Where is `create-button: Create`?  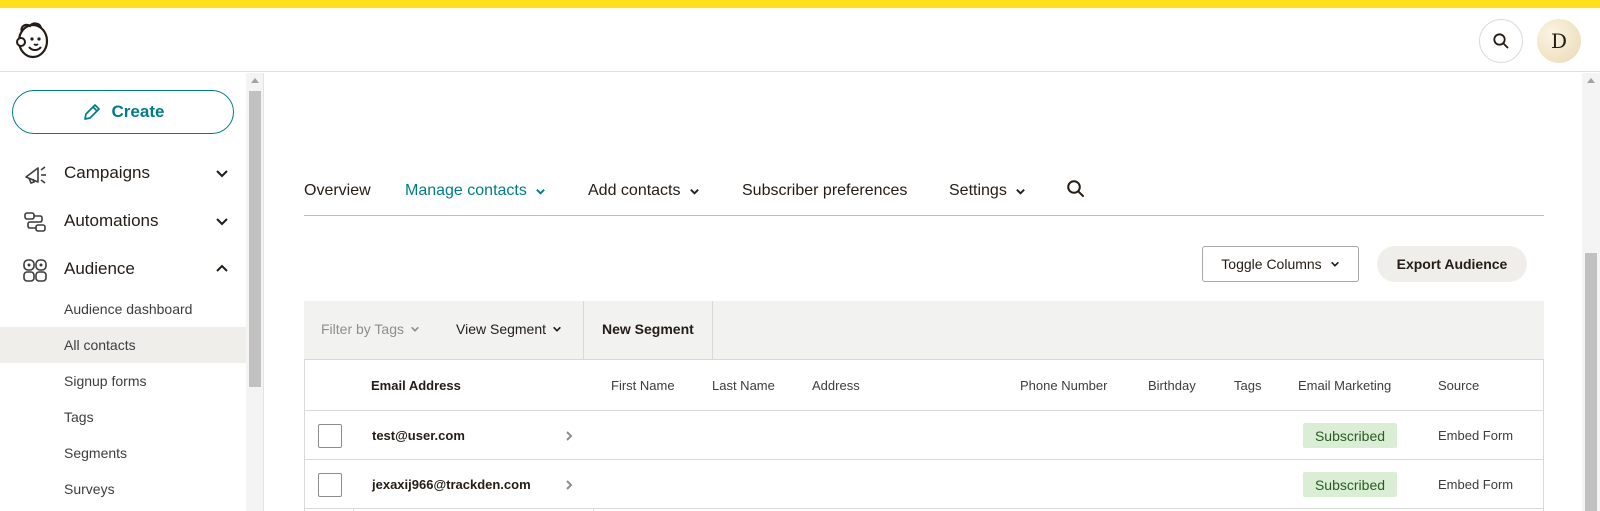
create-button: Create is located at coordinates (123, 112).